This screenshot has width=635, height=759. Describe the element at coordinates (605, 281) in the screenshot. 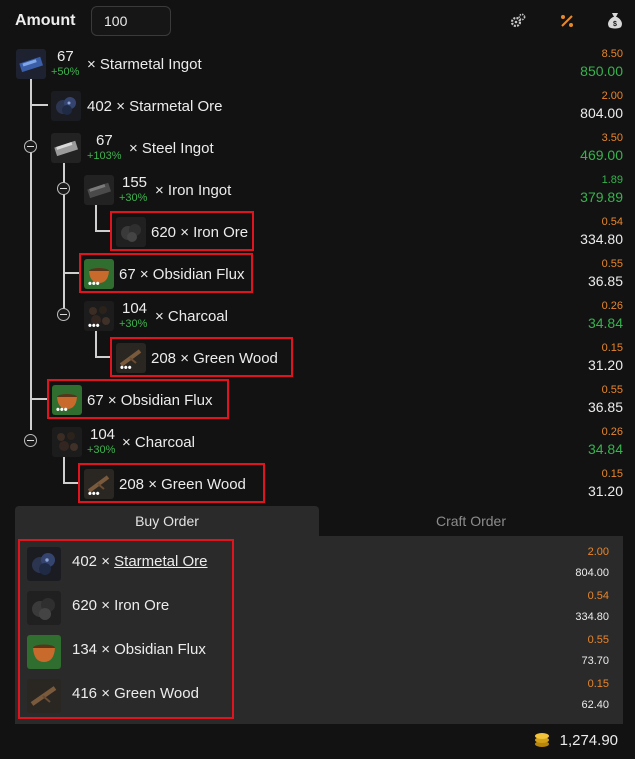

I see `total-price: 36.85` at that location.